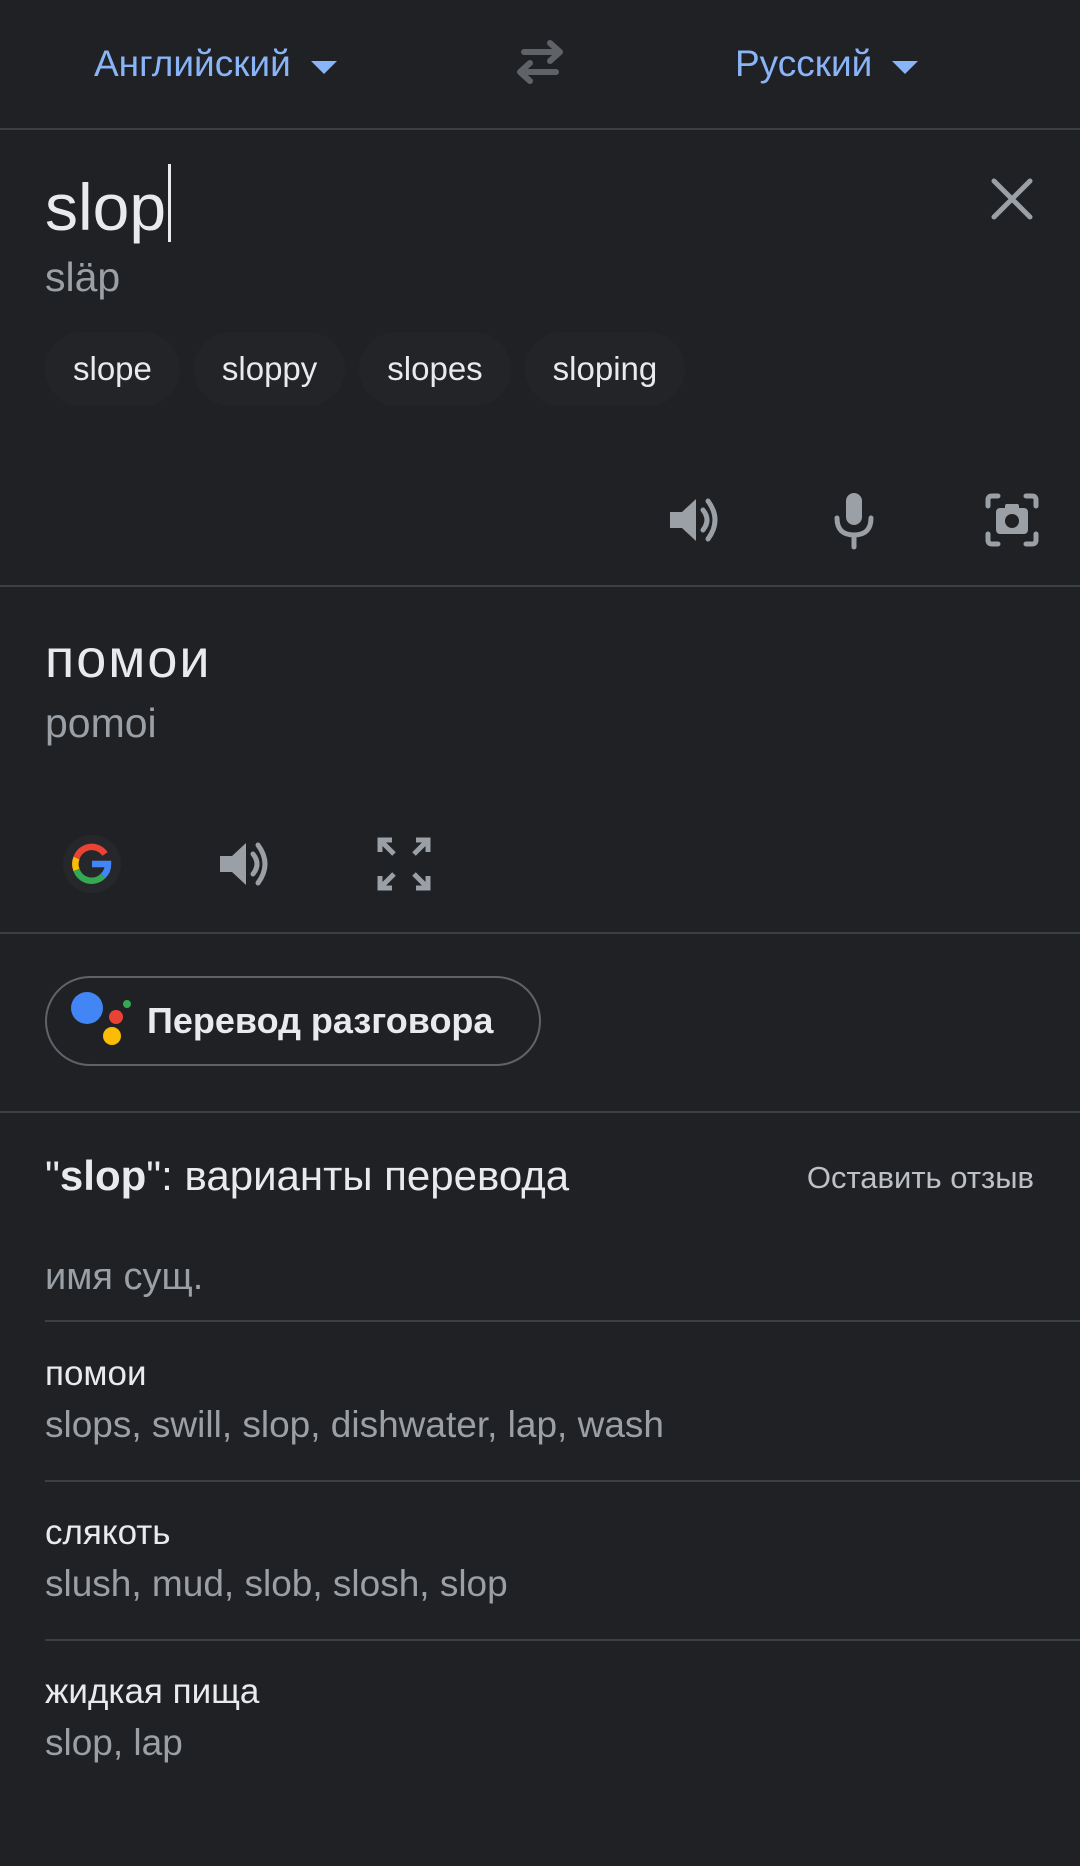 Image resolution: width=1080 pixels, height=1866 pixels. What do you see at coordinates (804, 63) in the screenshot?
I see `target-language-label: Русский` at bounding box center [804, 63].